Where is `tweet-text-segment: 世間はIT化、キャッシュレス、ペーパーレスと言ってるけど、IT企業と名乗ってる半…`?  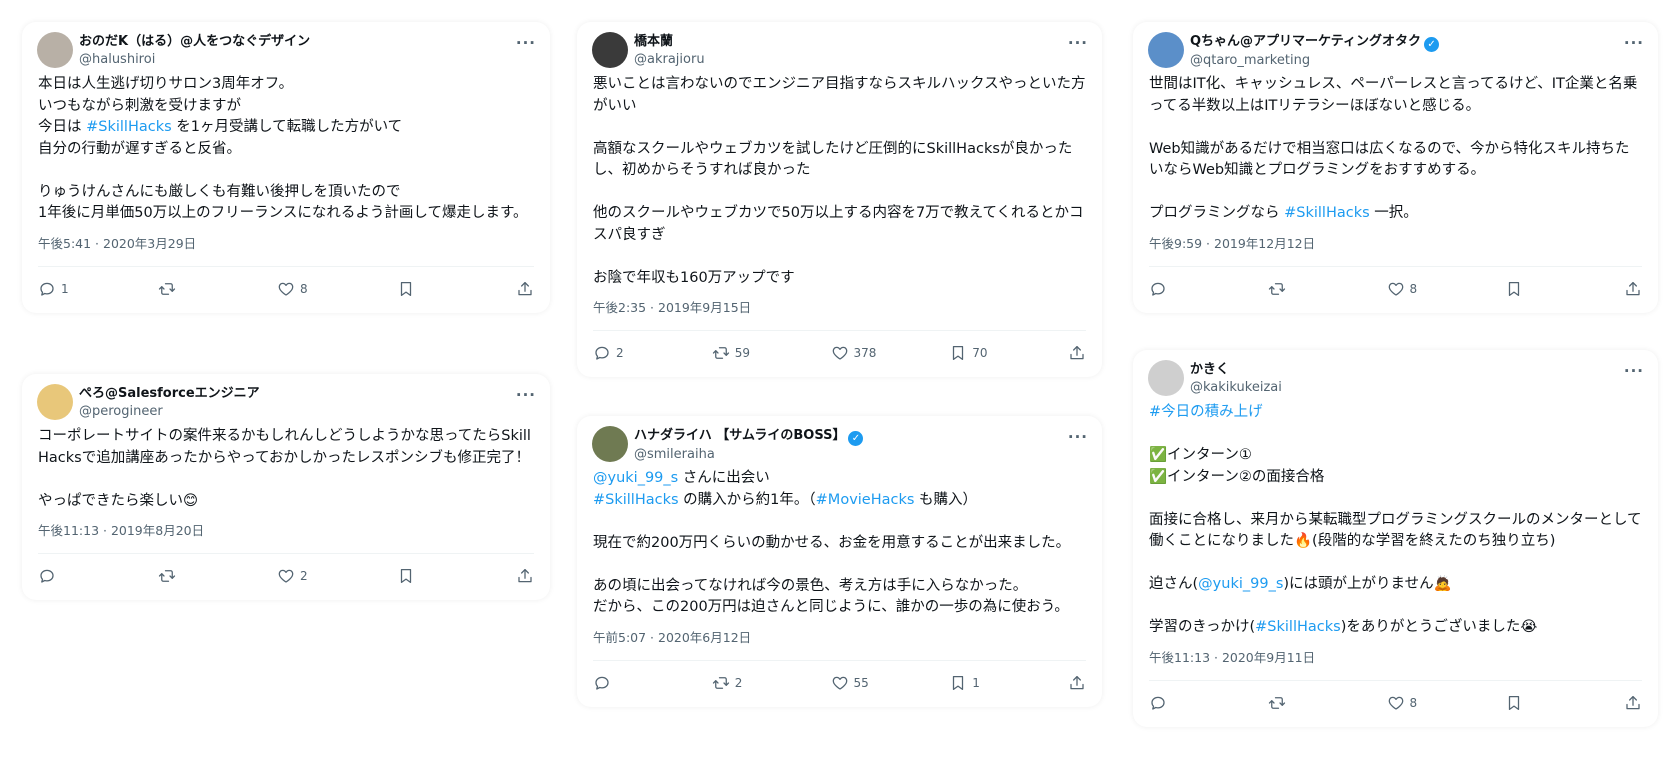 tweet-text-segment: 世間はIT化、キャッシュレス、ペーパーレスと言ってるけど、IT企業と名乗ってる半… is located at coordinates (1393, 148).